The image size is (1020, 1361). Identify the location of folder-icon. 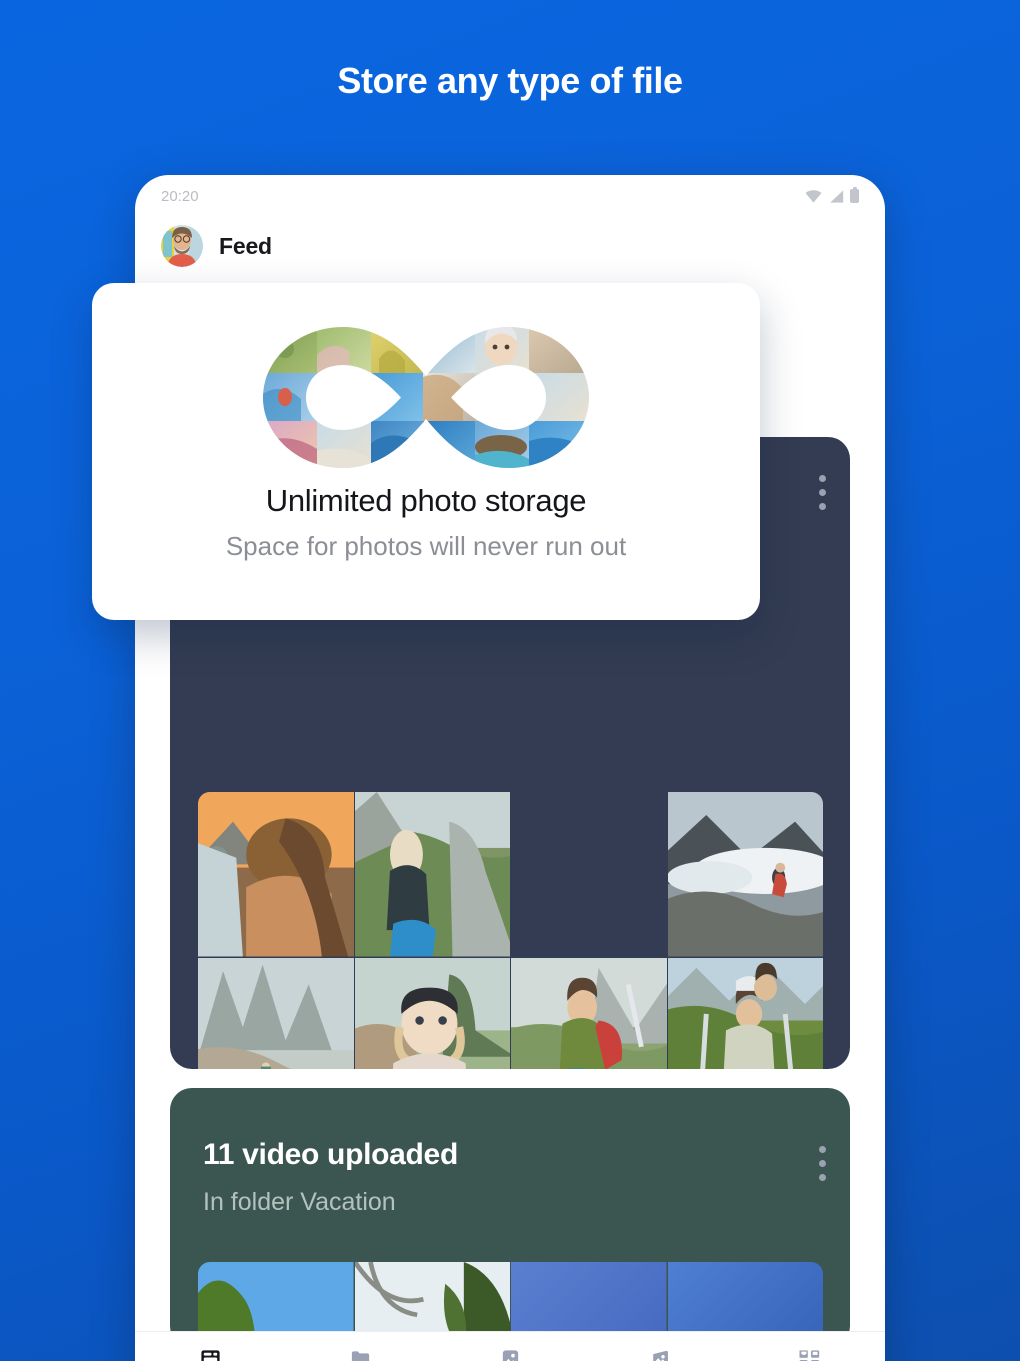
(360, 1353).